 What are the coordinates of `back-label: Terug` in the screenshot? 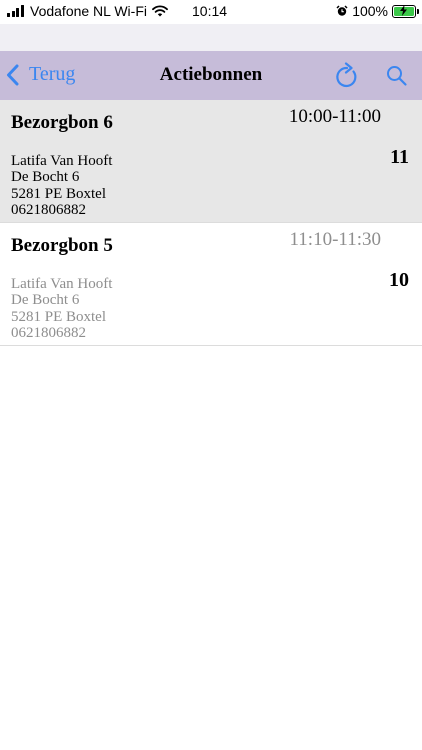 It's located at (52, 74).